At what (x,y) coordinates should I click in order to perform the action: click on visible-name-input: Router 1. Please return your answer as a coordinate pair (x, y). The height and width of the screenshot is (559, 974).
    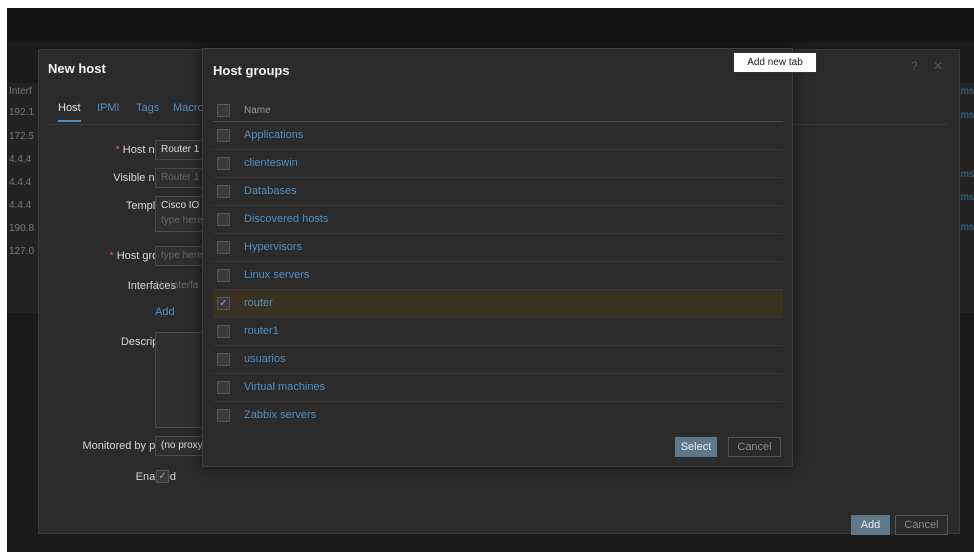
    Looking at the image, I should click on (180, 178).